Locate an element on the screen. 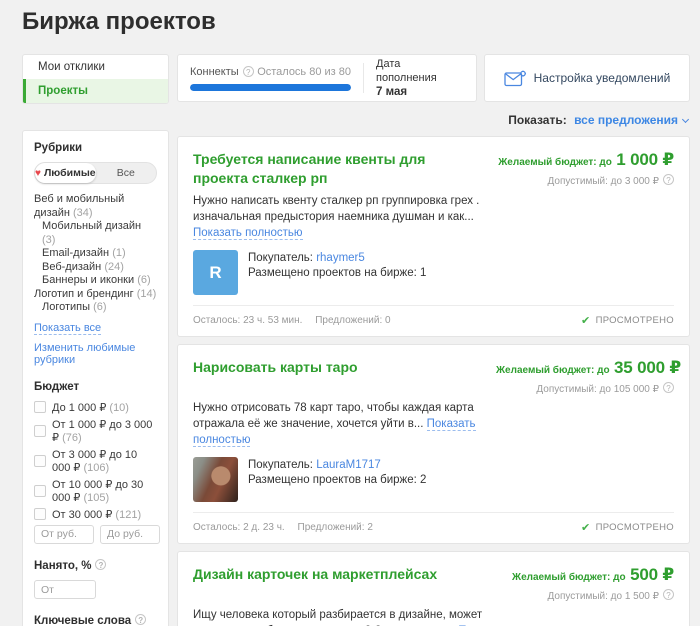 The height and width of the screenshot is (626, 700). offers-count: Предложений: 2 is located at coordinates (335, 527).